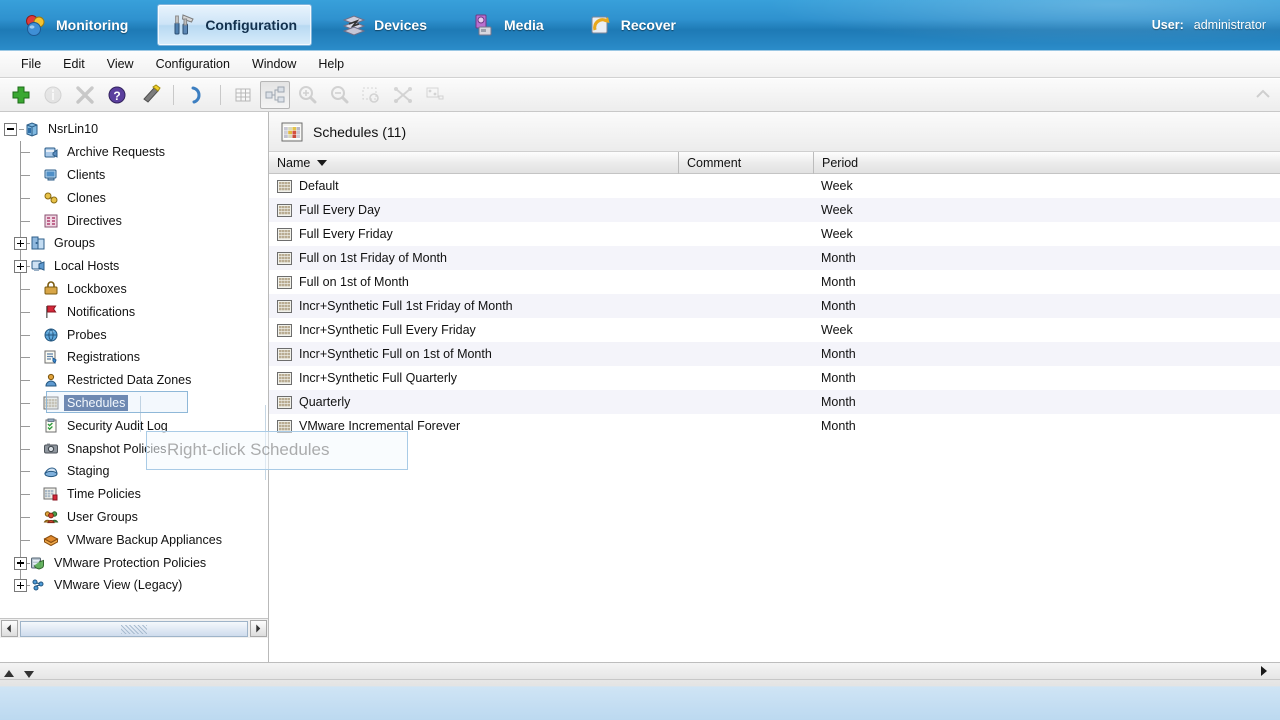 This screenshot has height=720, width=1280. Describe the element at coordinates (331, 64) in the screenshot. I see `menu-help: Help` at that location.